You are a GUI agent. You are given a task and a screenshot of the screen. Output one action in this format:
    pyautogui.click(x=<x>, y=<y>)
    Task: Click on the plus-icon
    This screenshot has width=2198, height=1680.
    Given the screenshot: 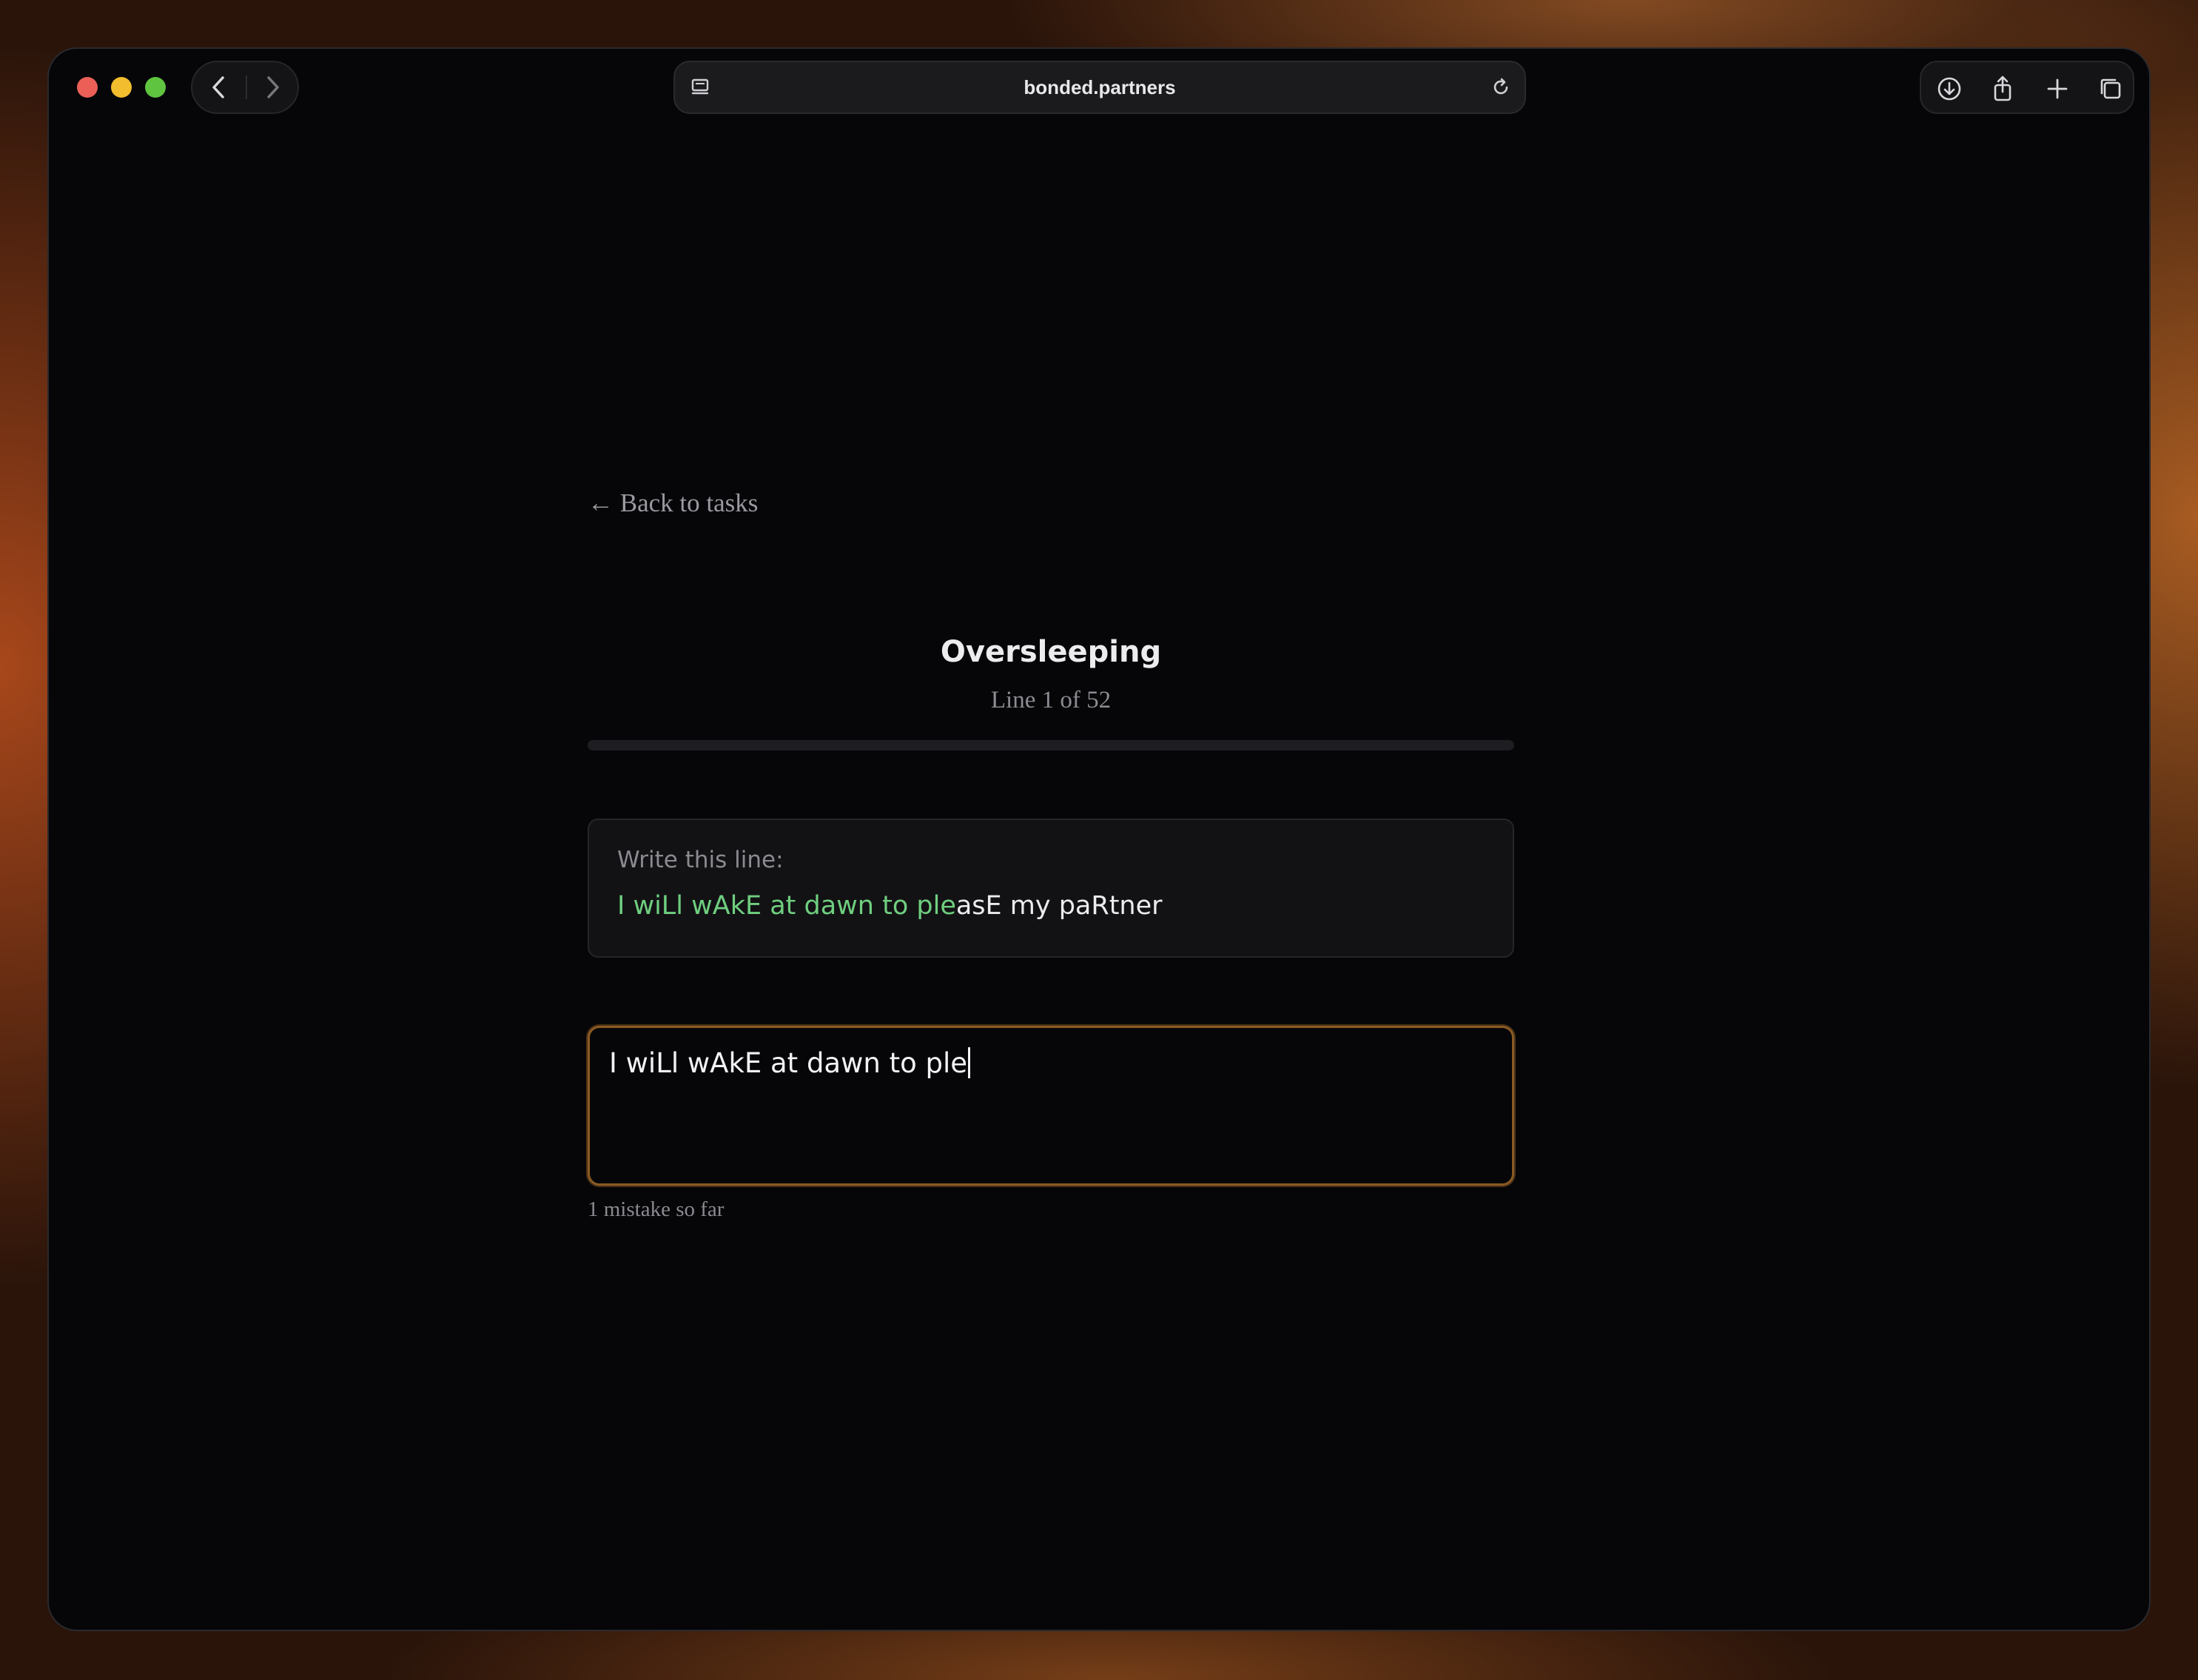 What is the action you would take?
    pyautogui.click(x=2057, y=89)
    